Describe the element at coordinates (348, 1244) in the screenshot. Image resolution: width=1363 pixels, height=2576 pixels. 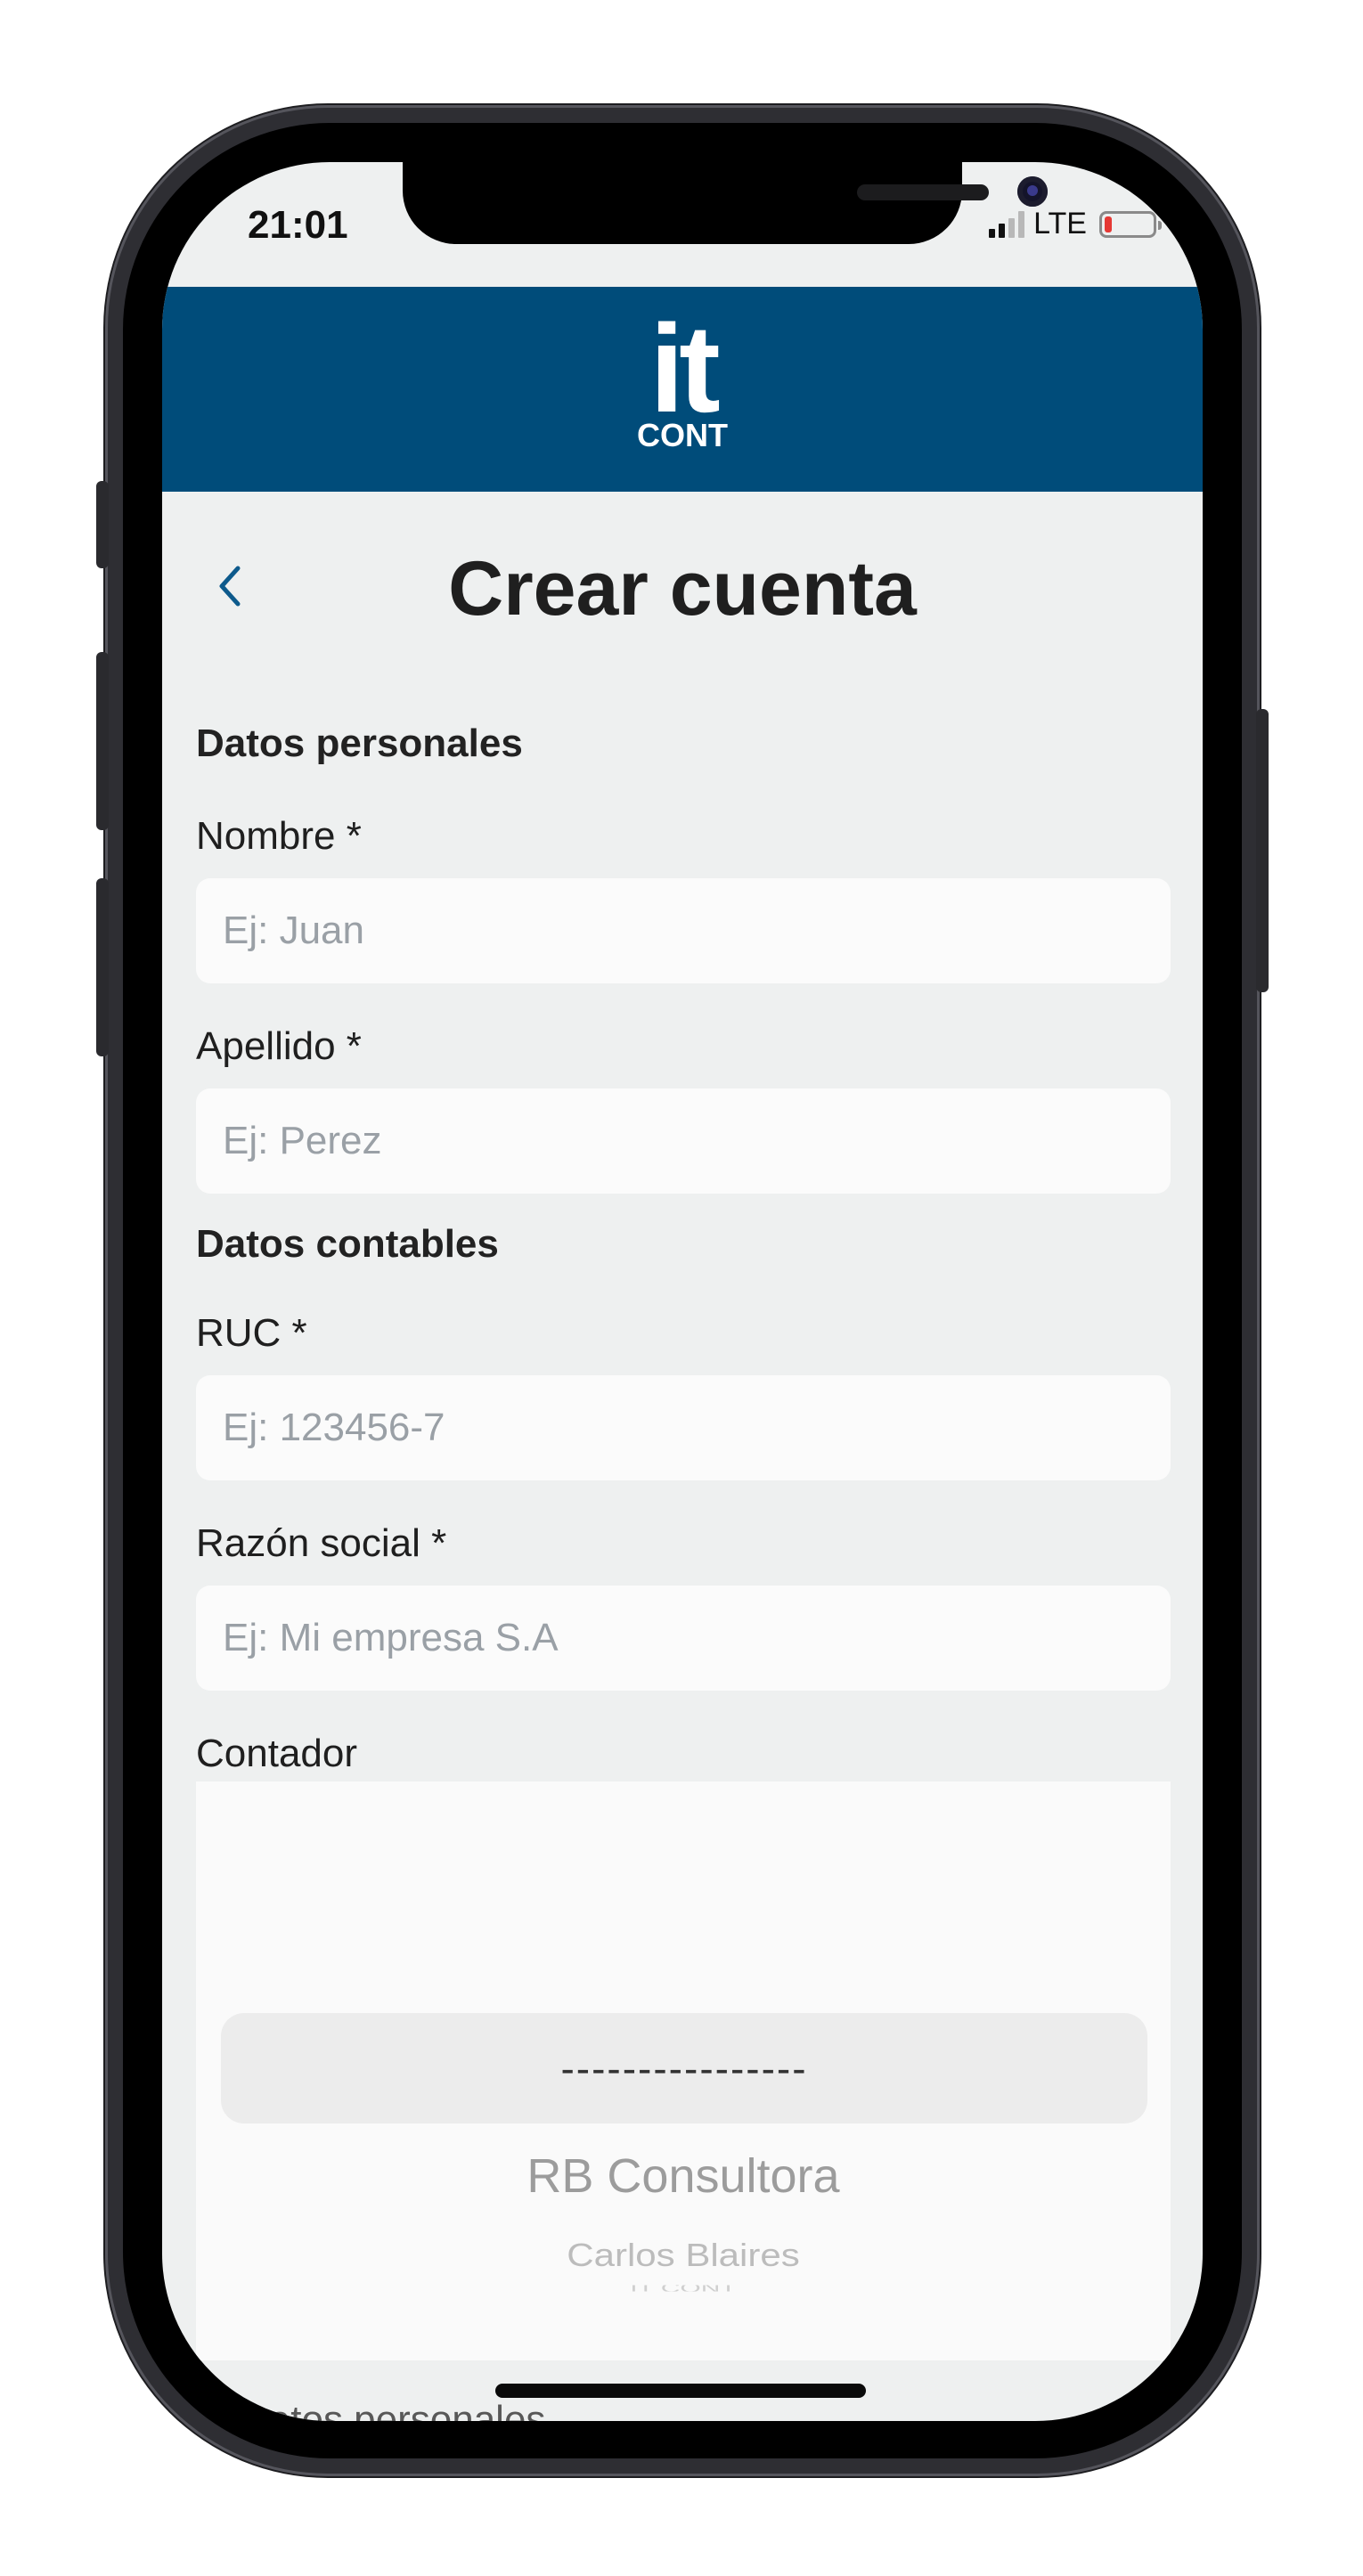
I see `section-title-contable: Datos contables` at that location.